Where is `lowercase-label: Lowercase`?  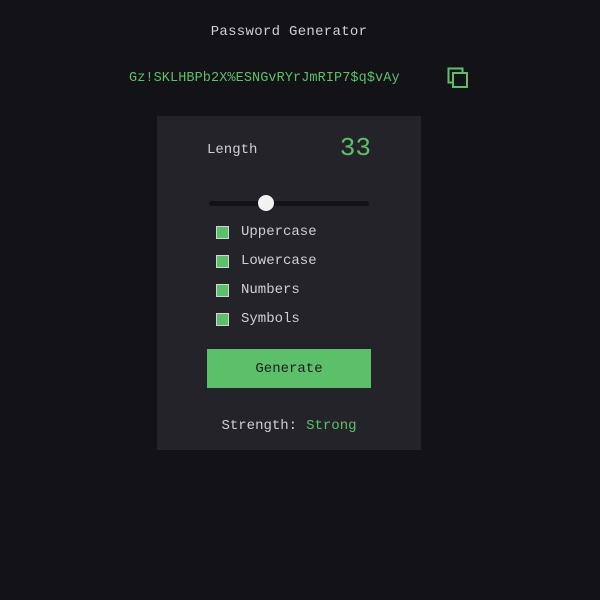 lowercase-label: Lowercase is located at coordinates (279, 261).